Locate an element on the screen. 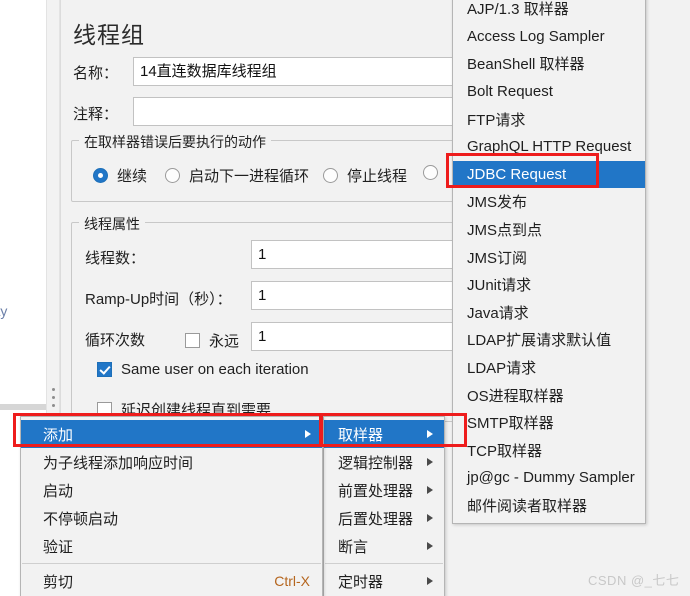  menu-item-label: LDAP请求 is located at coordinates (502, 369).